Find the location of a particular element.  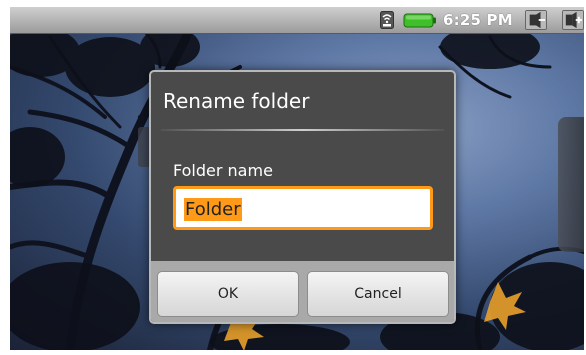

battery-icon is located at coordinates (419, 20).